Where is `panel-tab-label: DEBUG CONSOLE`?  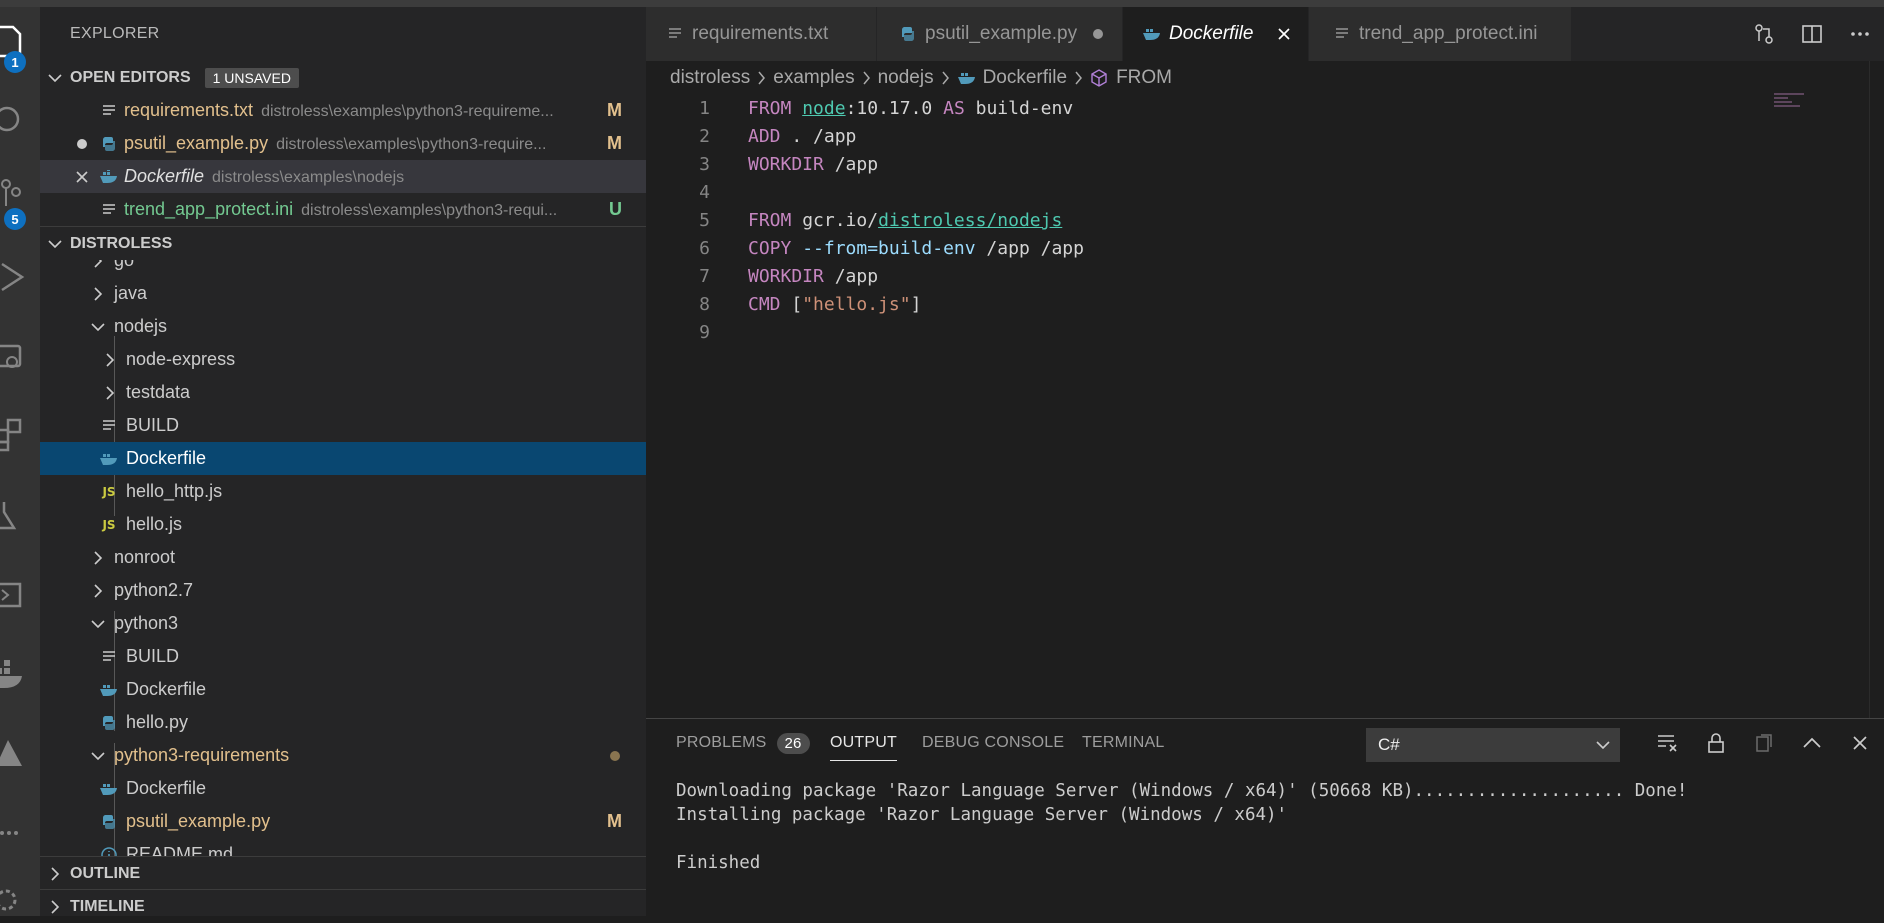
panel-tab-label: DEBUG CONSOLE is located at coordinates (993, 742).